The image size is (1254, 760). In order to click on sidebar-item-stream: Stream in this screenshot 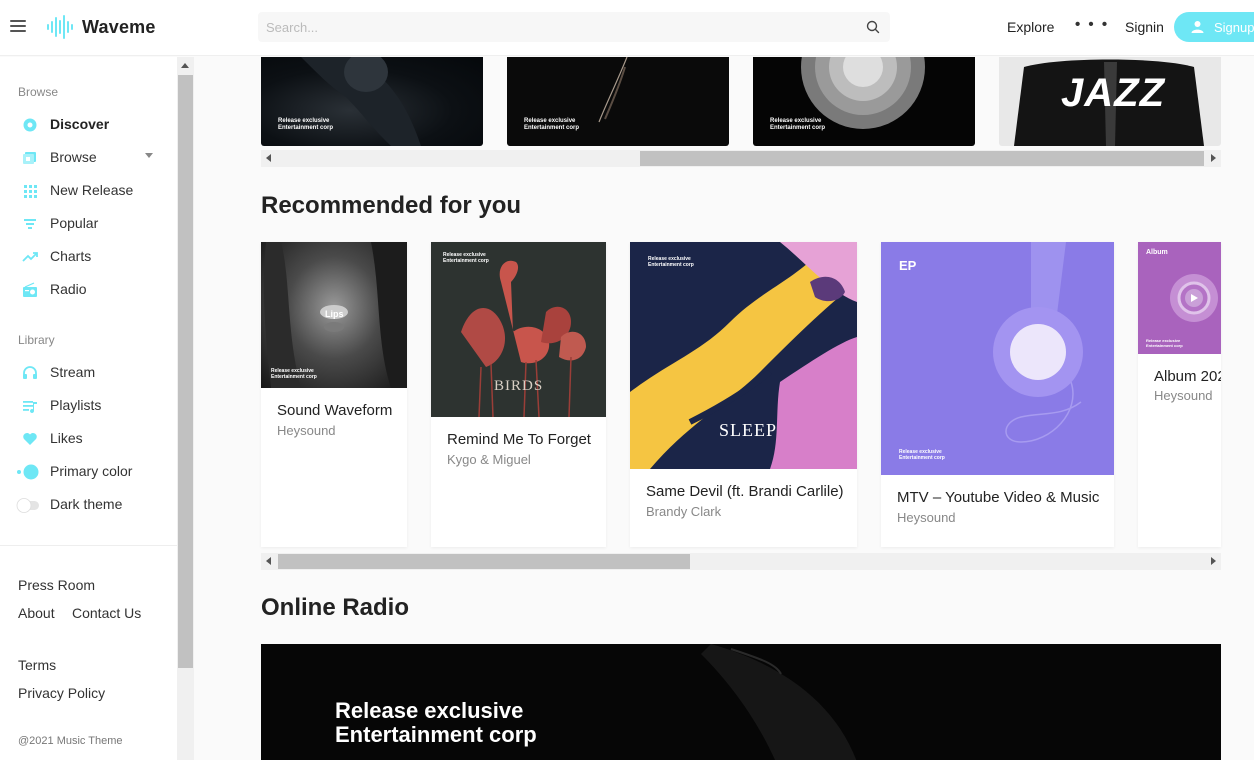, I will do `click(88, 373)`.